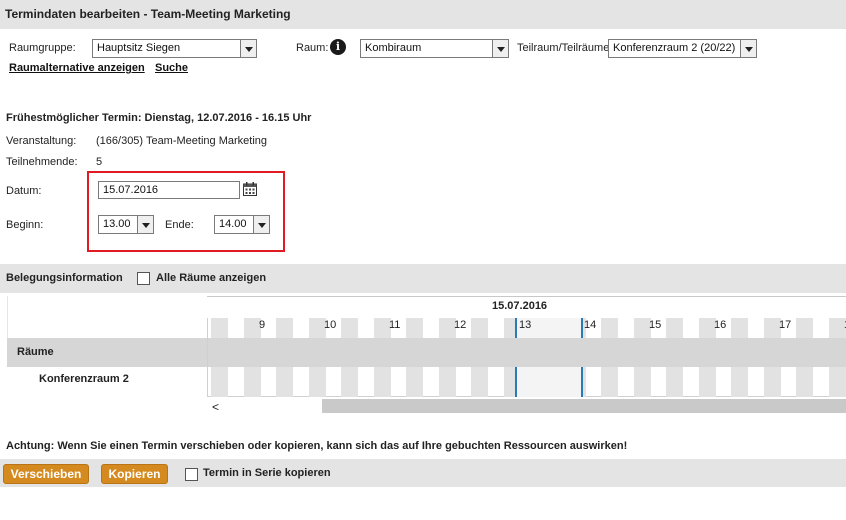  Describe the element at coordinates (42, 48) in the screenshot. I see `raumgruppe-label: Raumgruppe:` at that location.